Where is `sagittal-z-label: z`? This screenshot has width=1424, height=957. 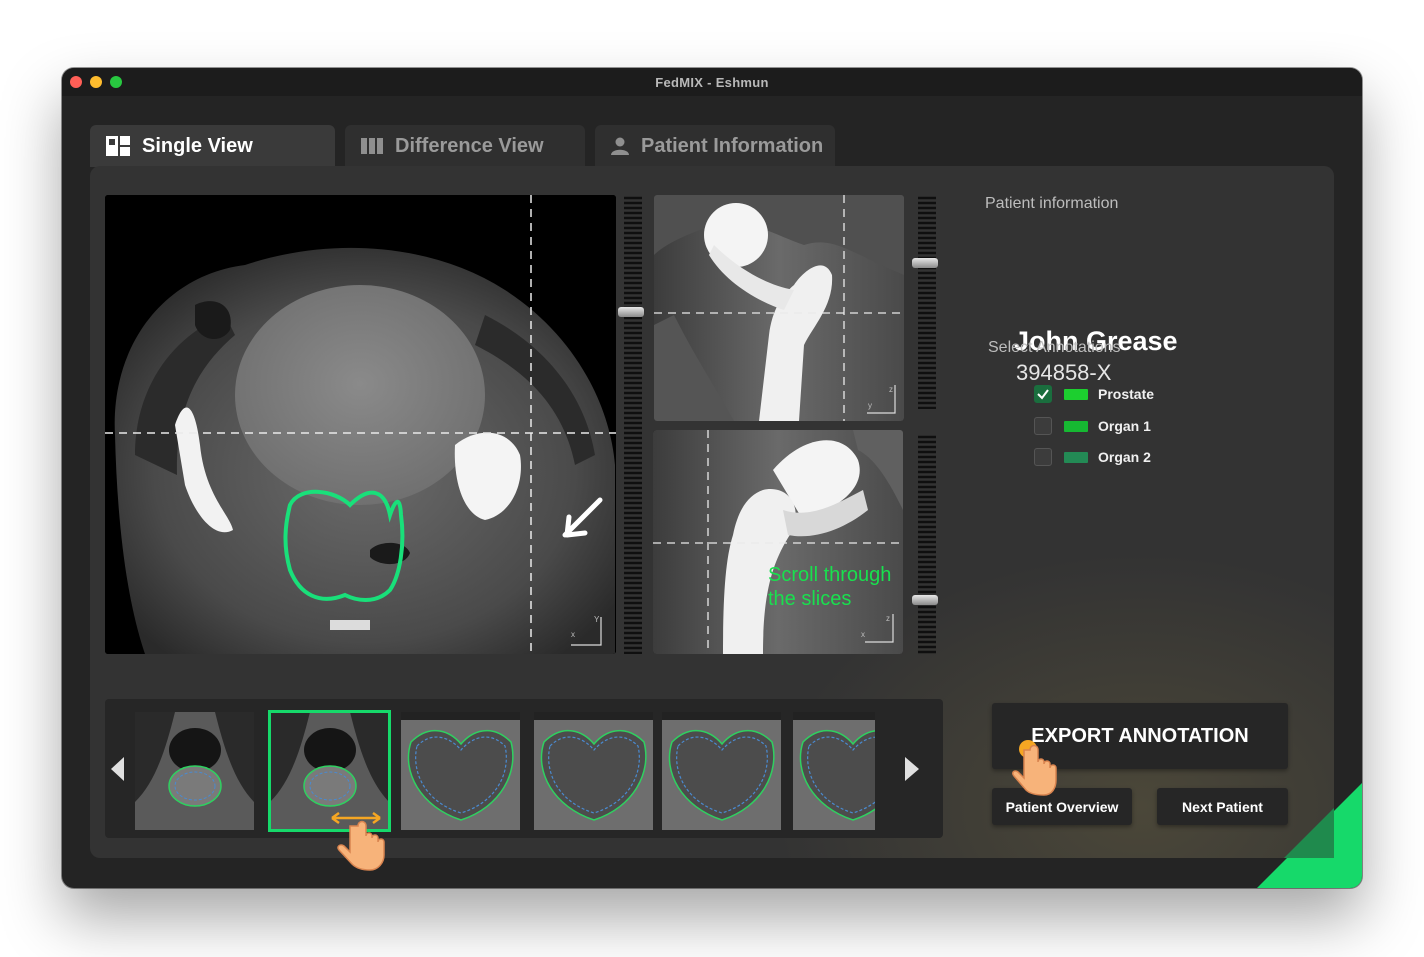 sagittal-z-label: z is located at coordinates (888, 618).